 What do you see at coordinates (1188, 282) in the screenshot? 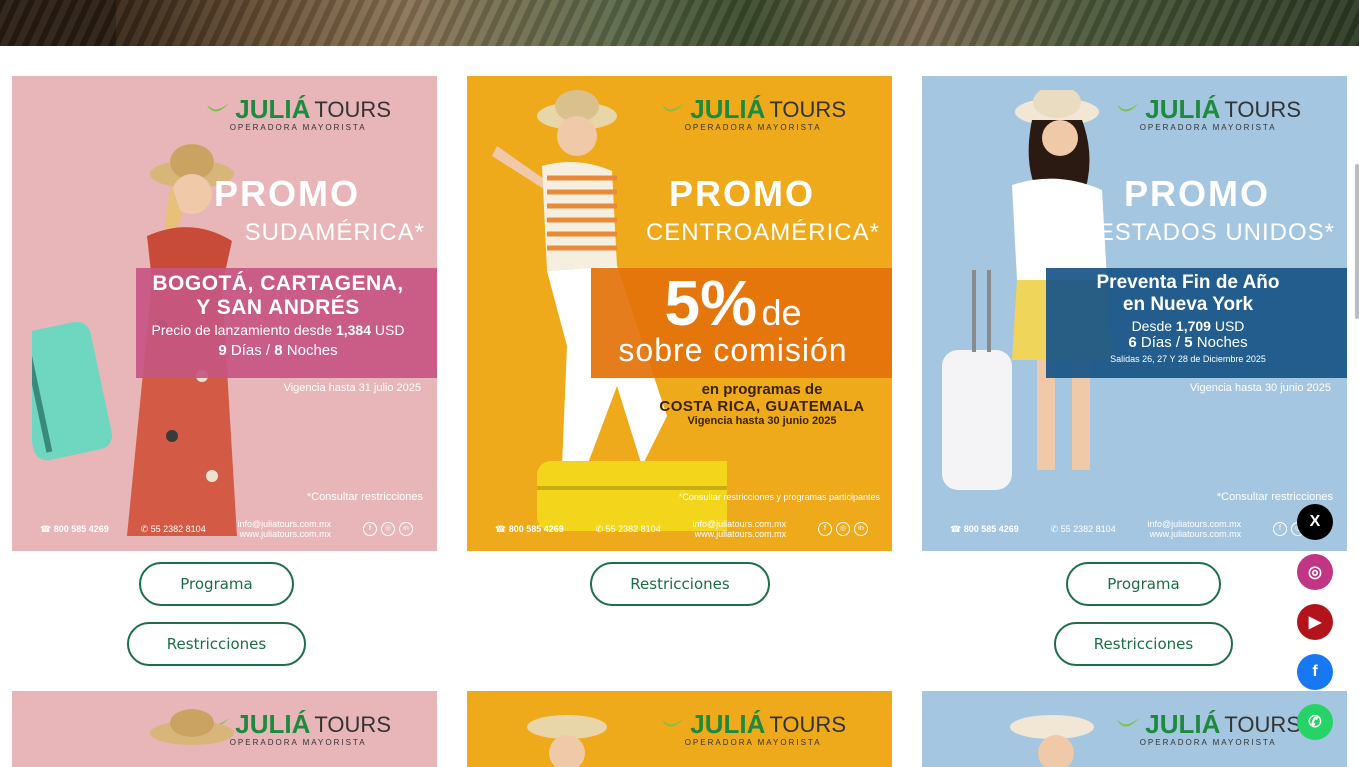
I see `band-title-line-1: Preventa Fin de Año` at bounding box center [1188, 282].